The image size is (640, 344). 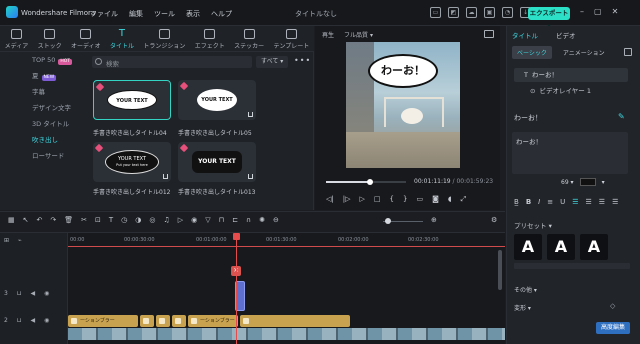 What do you see at coordinates (561, 247) in the screenshot?
I see `preset-2: A` at bounding box center [561, 247].